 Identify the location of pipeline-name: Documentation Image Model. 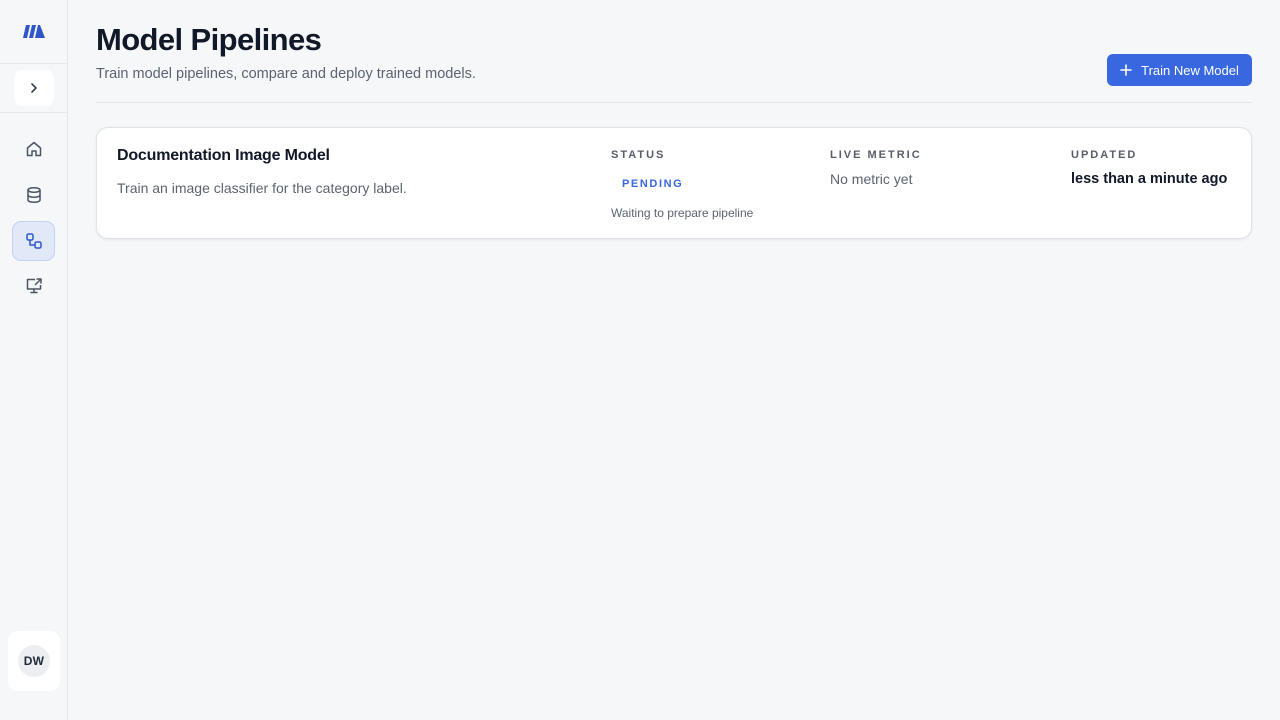
(223, 155).